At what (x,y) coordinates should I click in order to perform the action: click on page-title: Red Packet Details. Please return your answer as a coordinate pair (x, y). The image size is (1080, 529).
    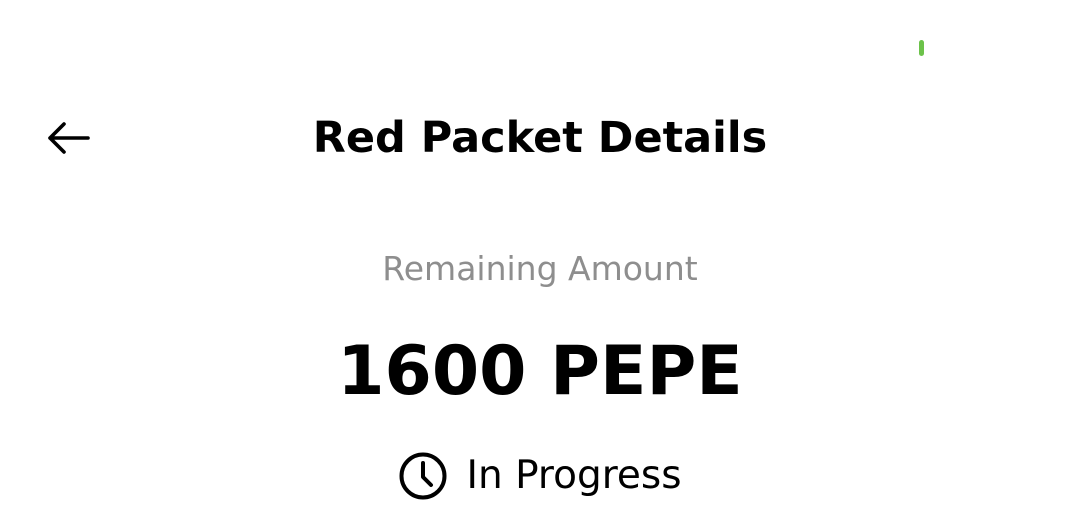
    Looking at the image, I should click on (540, 138).